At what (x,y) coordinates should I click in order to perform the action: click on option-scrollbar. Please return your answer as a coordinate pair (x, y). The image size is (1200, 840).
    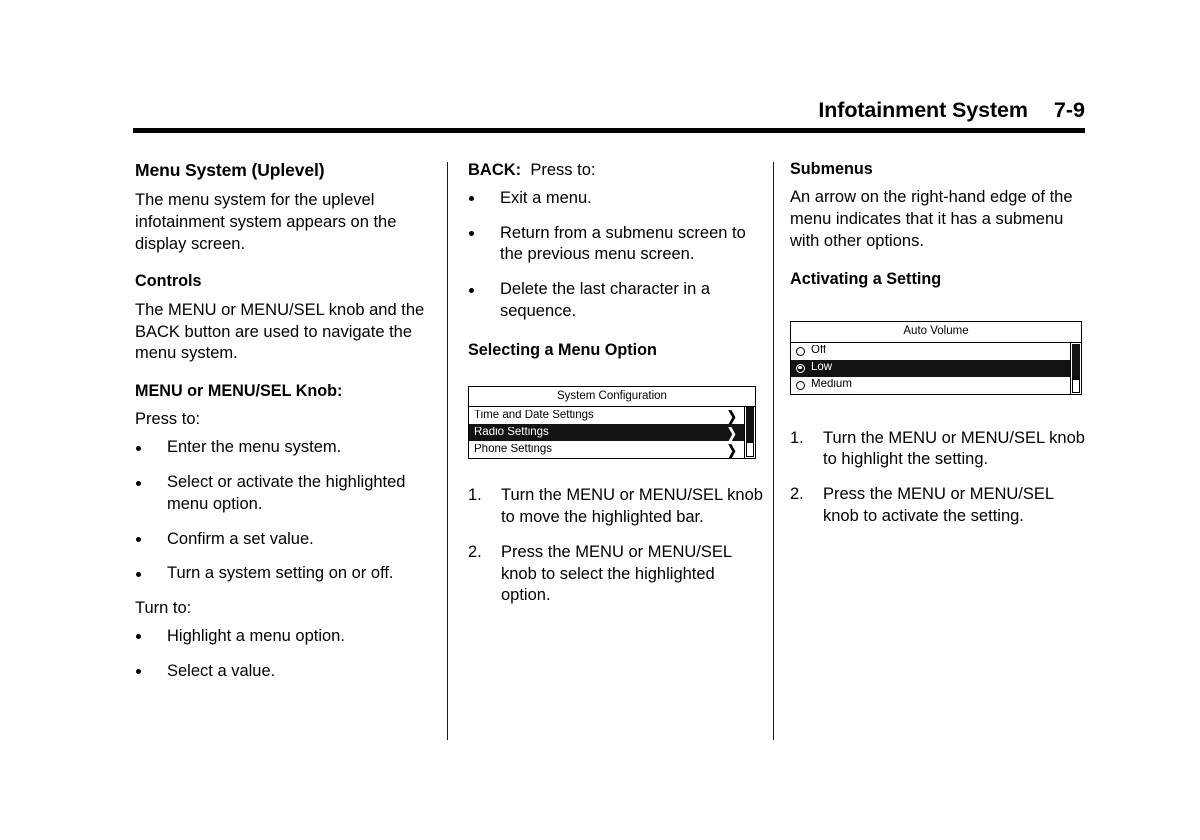
    Looking at the image, I should click on (1075, 368).